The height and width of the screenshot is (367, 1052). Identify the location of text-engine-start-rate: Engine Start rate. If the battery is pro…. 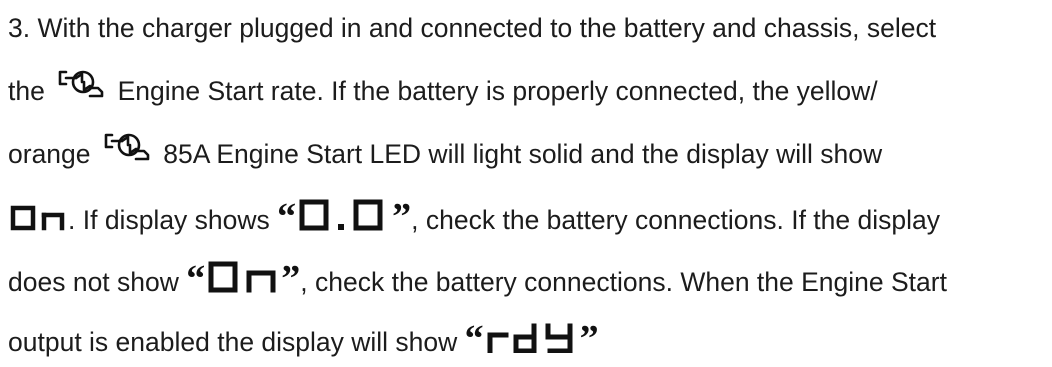
(497, 91).